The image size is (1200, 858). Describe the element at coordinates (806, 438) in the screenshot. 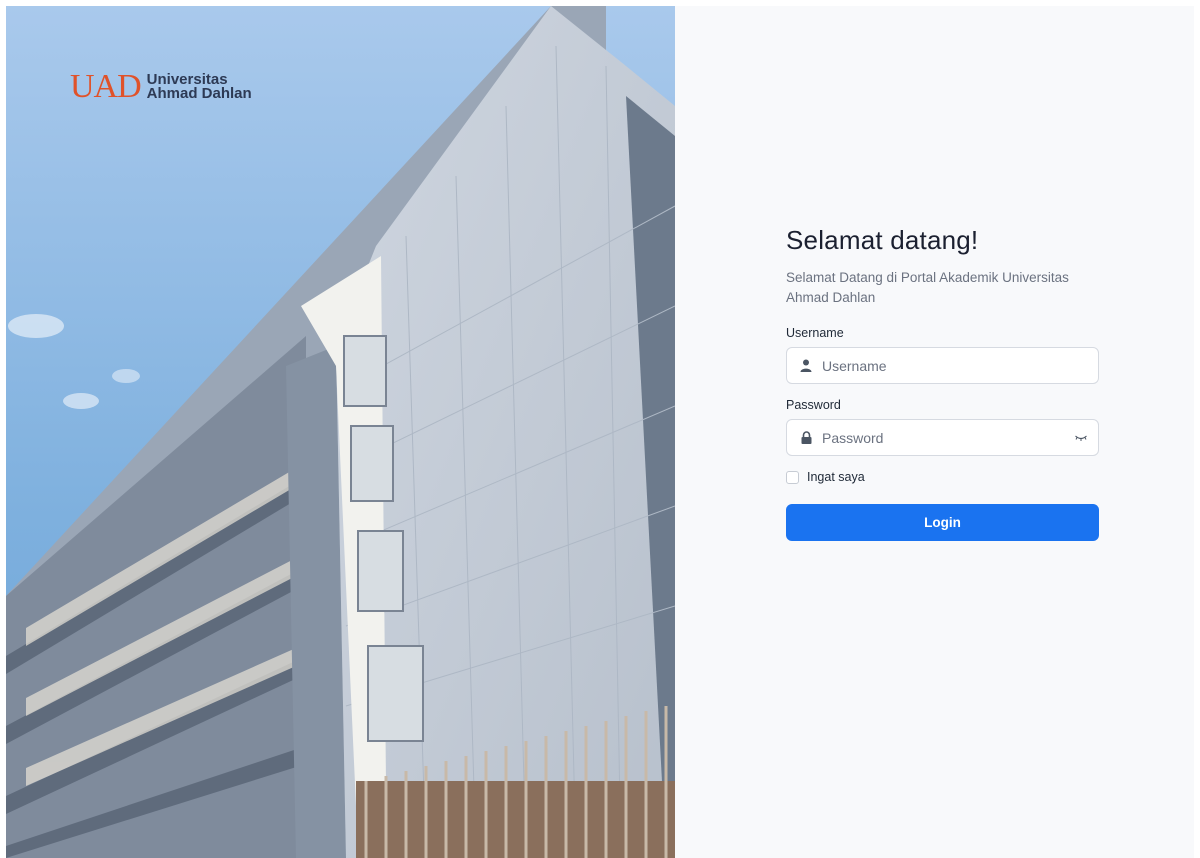

I see `lock-icon` at that location.